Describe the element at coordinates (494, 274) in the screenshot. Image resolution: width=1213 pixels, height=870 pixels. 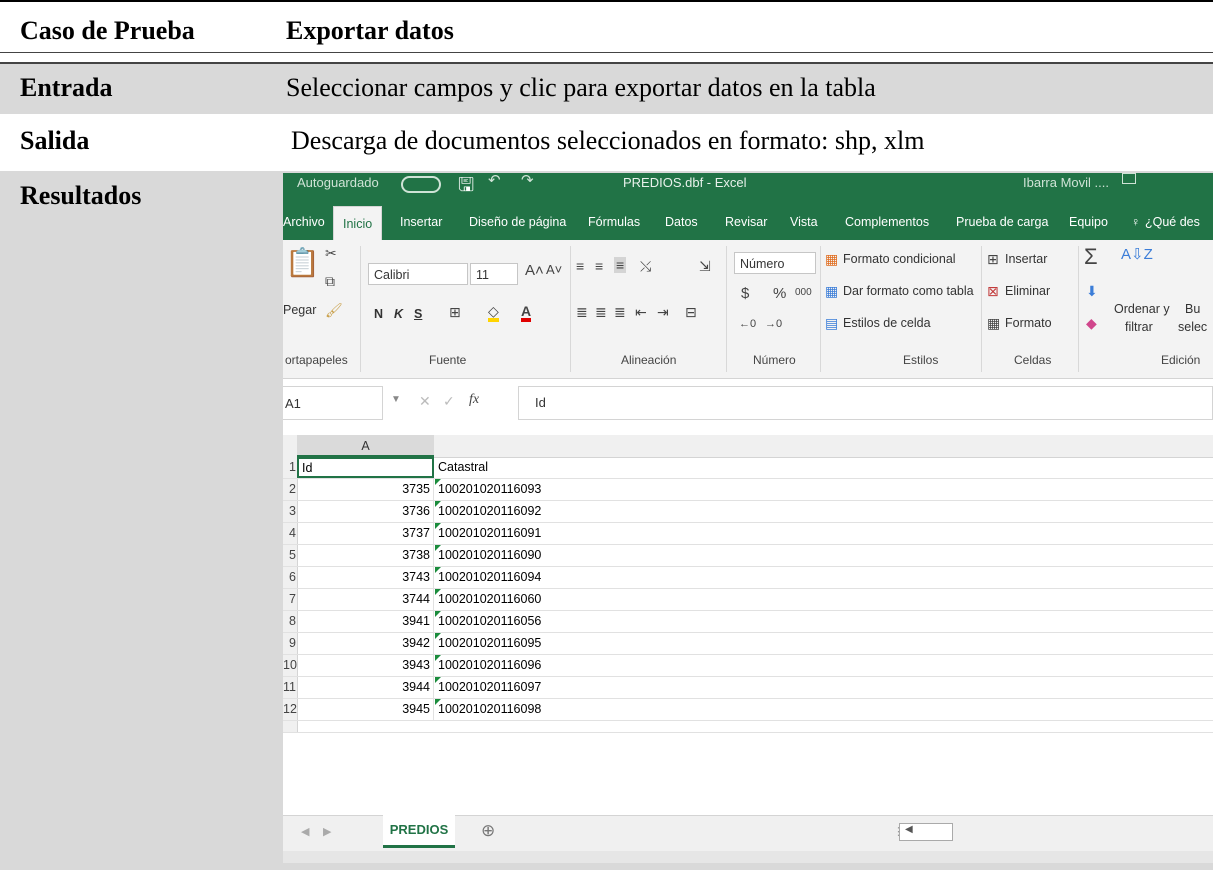
I see `font-size-combo: 11` at that location.